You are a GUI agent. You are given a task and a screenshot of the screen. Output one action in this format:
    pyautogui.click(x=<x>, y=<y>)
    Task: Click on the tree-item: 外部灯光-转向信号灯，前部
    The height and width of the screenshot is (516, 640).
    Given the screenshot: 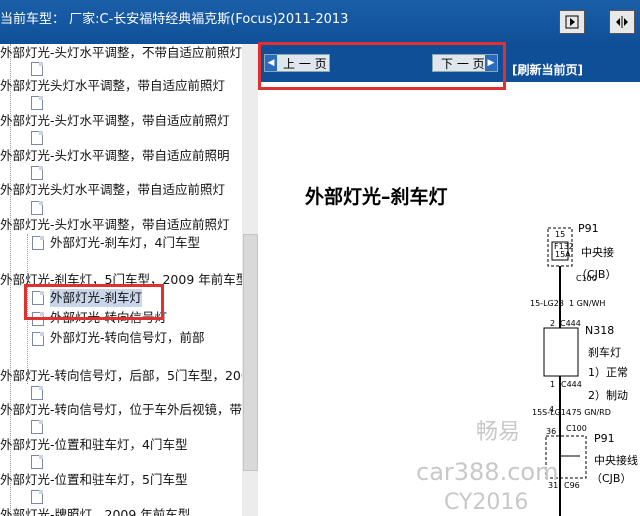 What is the action you would take?
    pyautogui.click(x=127, y=338)
    